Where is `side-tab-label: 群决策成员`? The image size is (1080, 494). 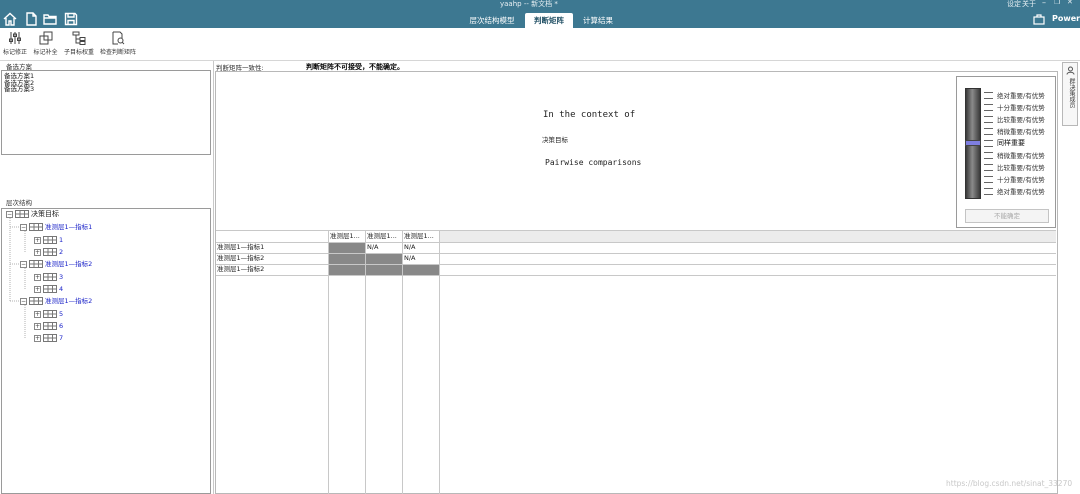 side-tab-label: 群决策成员 is located at coordinates (1071, 93).